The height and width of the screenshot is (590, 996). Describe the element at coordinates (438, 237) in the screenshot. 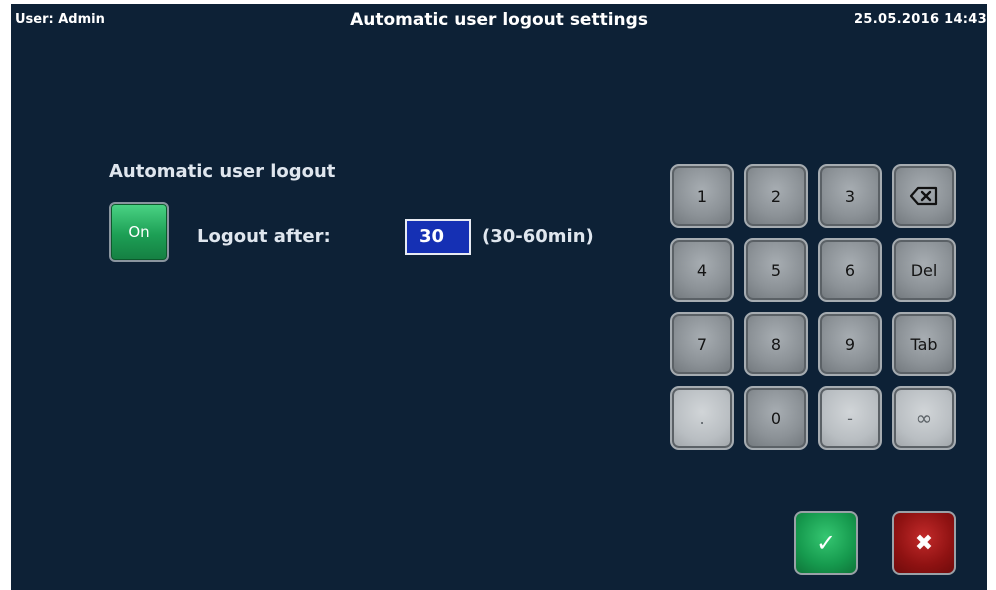

I see `logout-minutes-input: 30` at that location.